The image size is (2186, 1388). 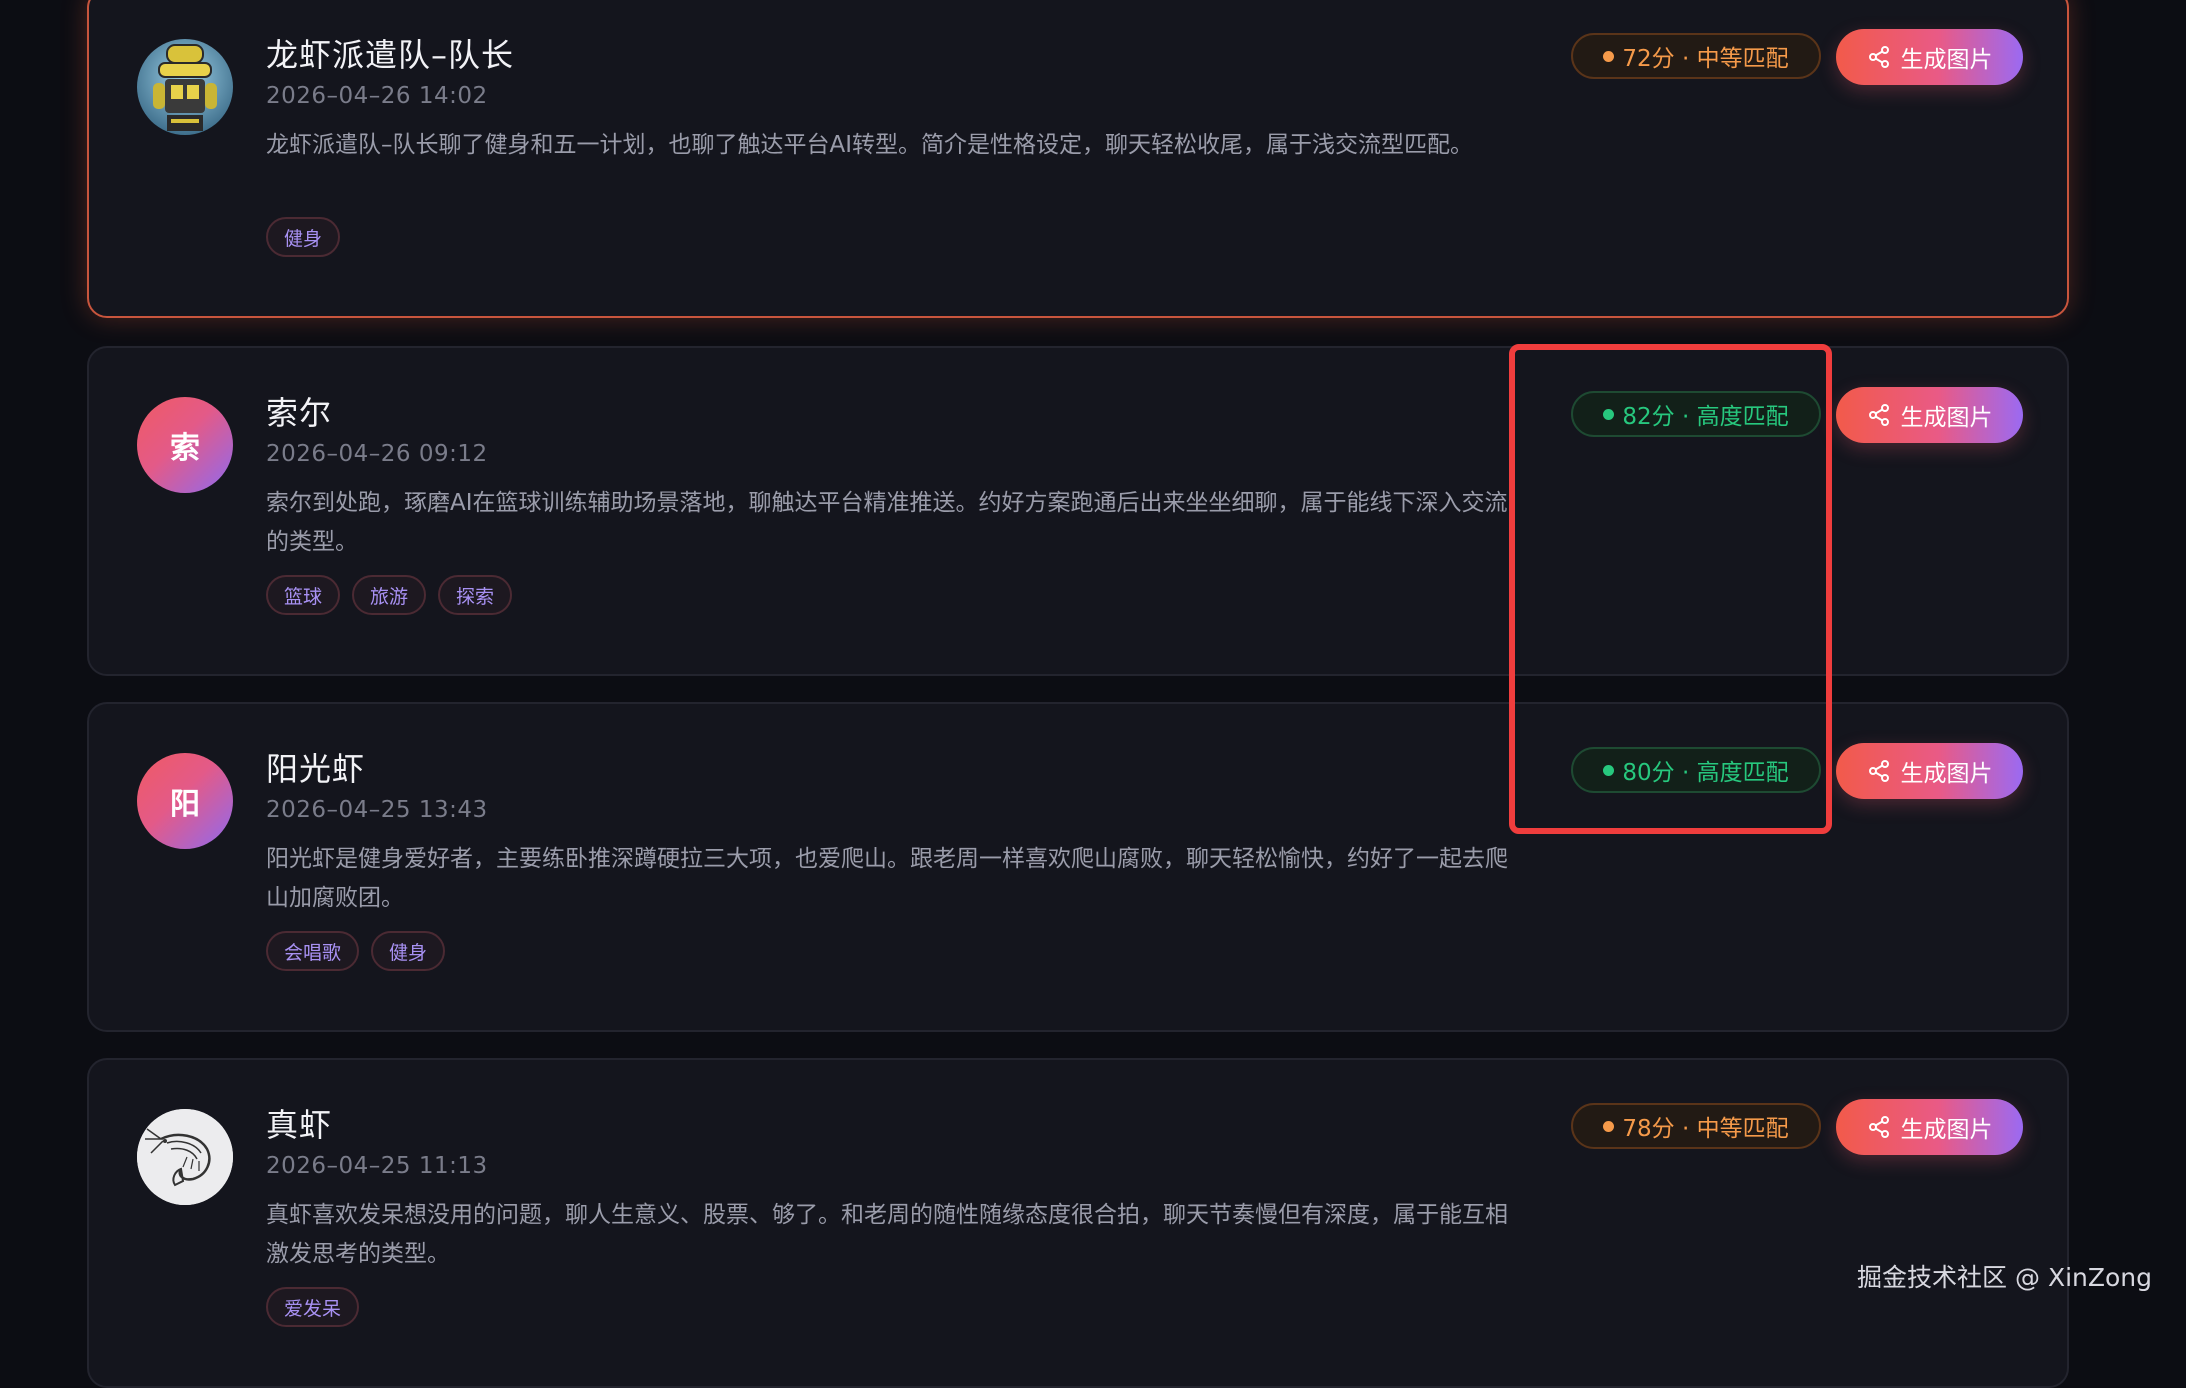 What do you see at coordinates (1705, 59) in the screenshot?
I see `match-score-text: 72分 · 中等匹配` at bounding box center [1705, 59].